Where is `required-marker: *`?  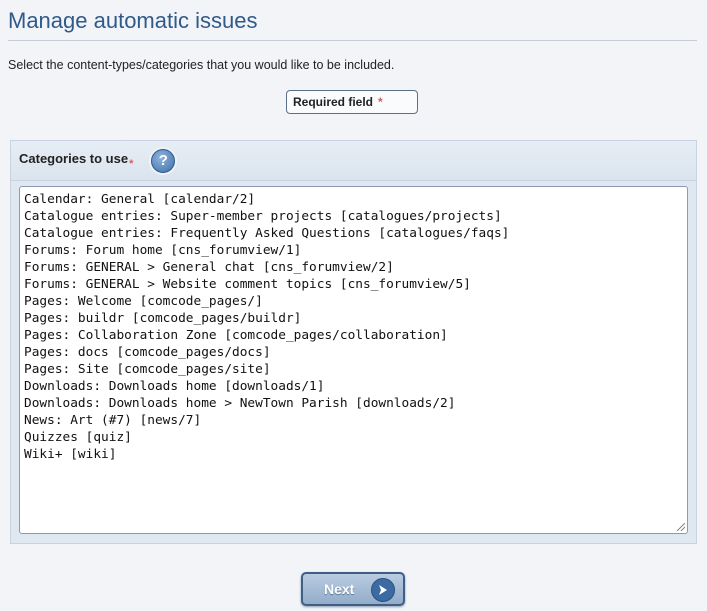
required-marker: * is located at coordinates (380, 102).